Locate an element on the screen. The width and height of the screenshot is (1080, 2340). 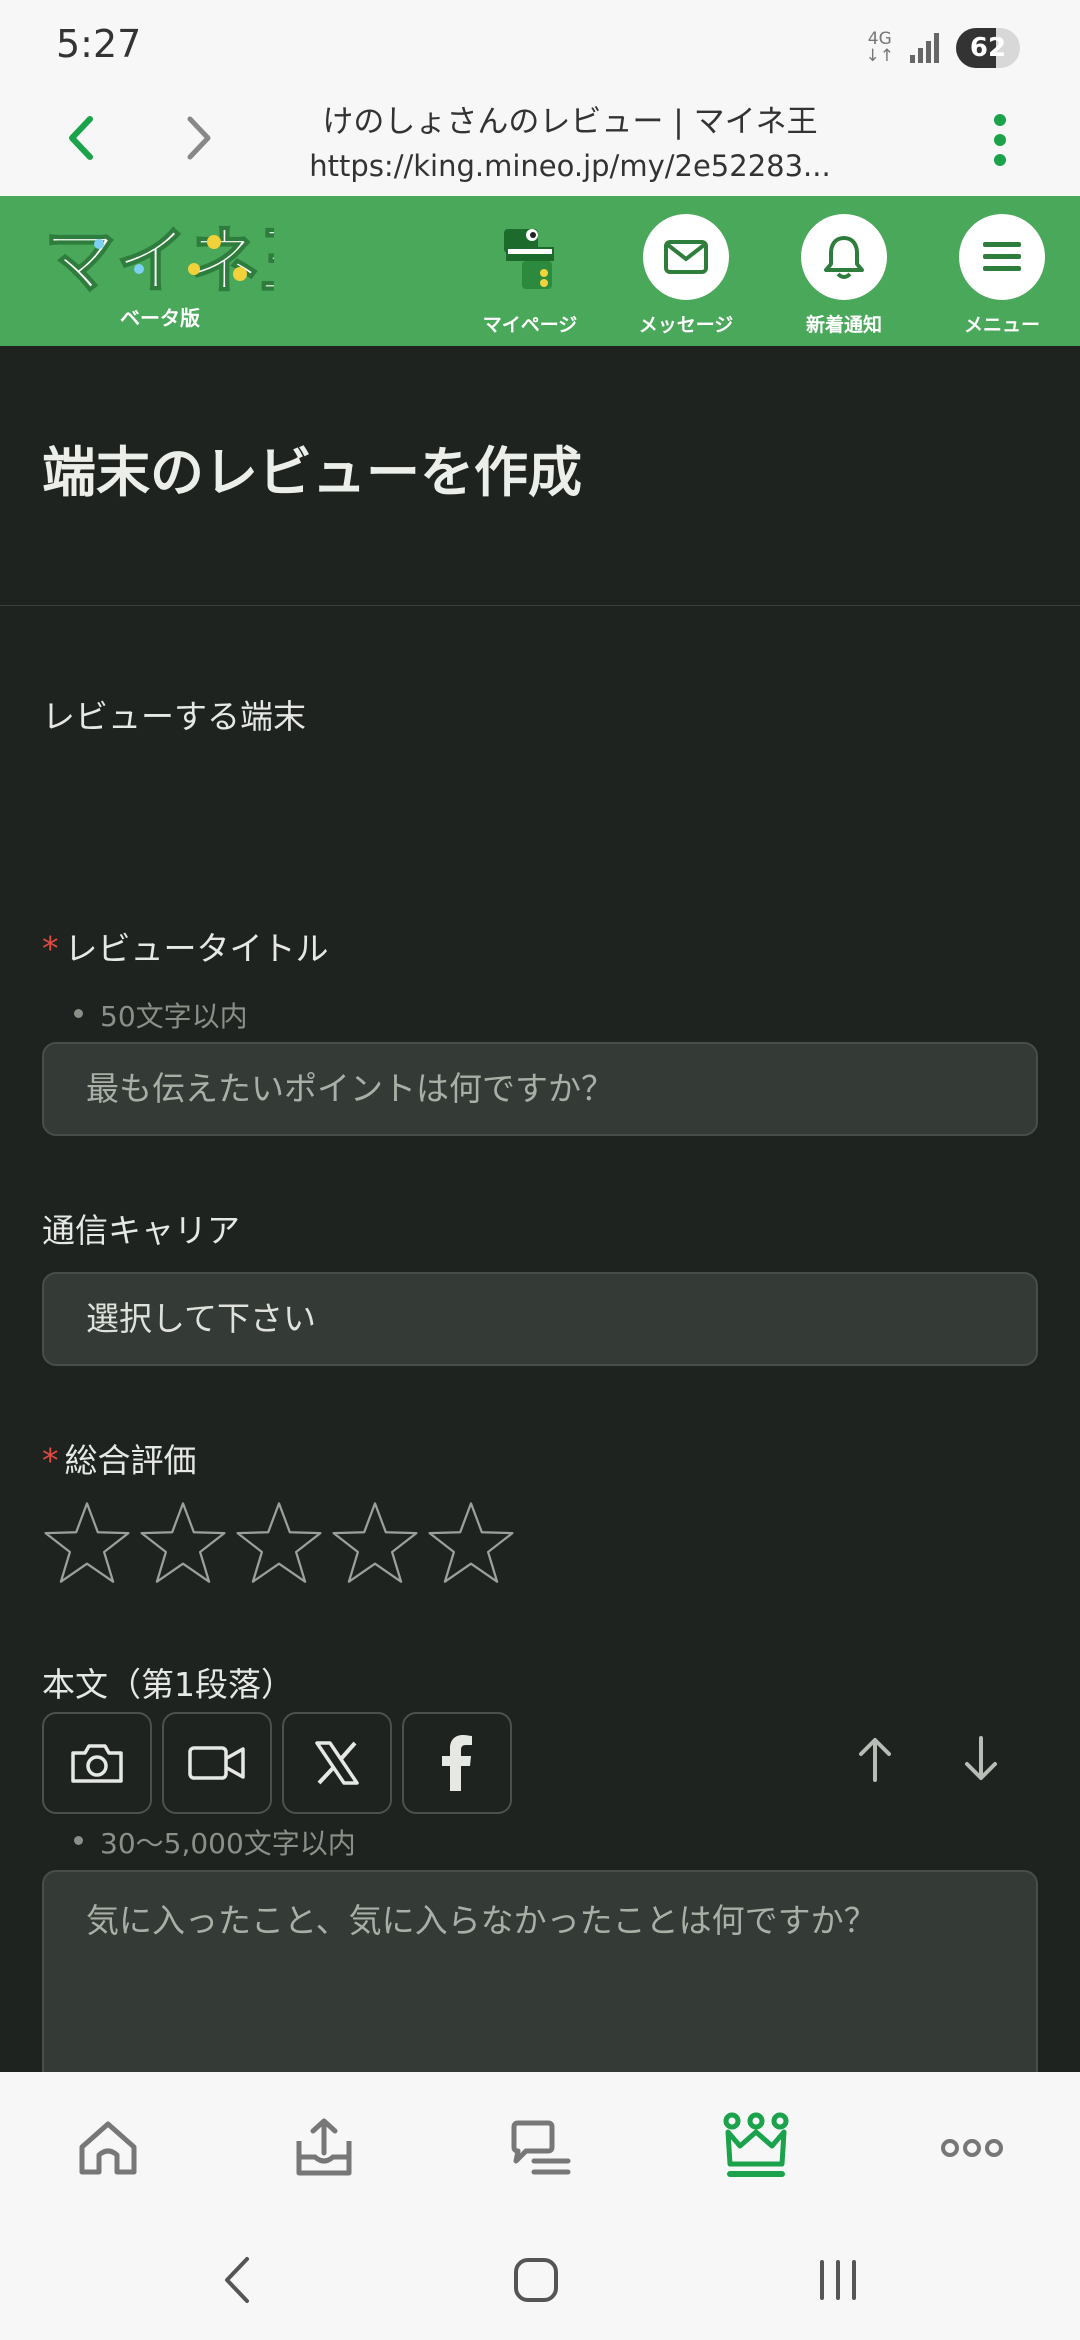
carrier-label: 通信キャリア is located at coordinates (141, 1230).